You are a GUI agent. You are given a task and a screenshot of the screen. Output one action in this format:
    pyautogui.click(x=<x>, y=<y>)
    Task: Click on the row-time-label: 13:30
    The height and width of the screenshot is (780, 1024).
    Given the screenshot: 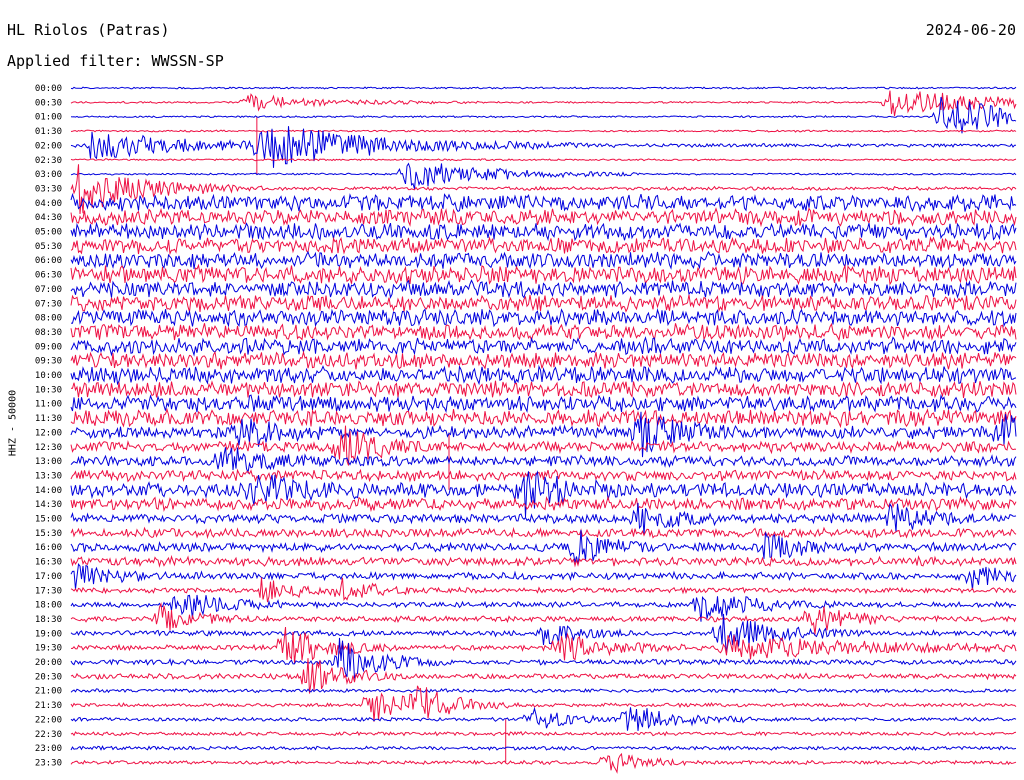 What is the action you would take?
    pyautogui.click(x=48, y=476)
    